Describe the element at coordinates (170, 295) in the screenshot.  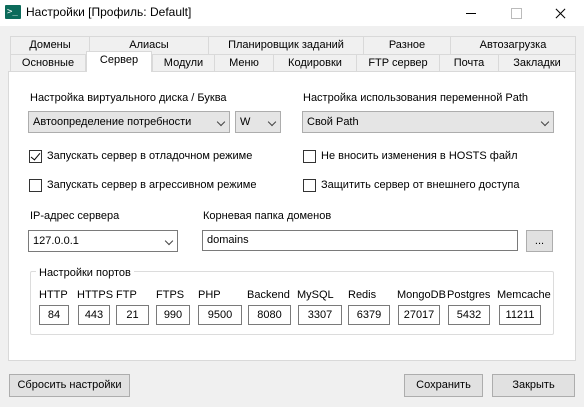
I see `port-label-ftps: FTPS` at that location.